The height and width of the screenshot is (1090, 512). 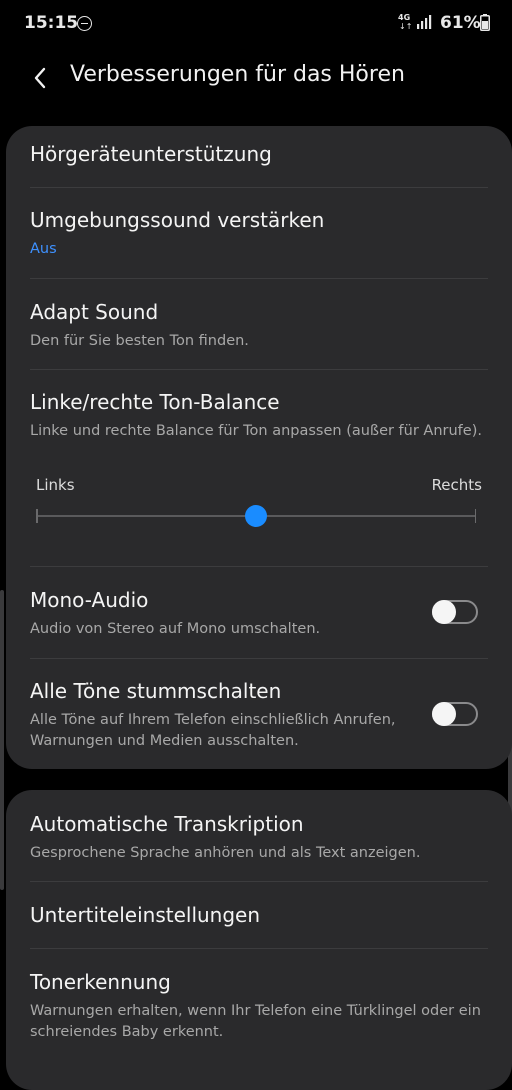 I want to click on item-title: Alle Töne stummschalten, so click(x=156, y=691).